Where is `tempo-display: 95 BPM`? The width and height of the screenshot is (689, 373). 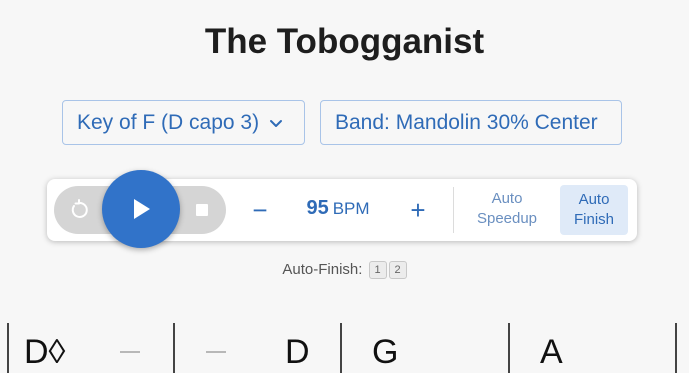 tempo-display: 95 BPM is located at coordinates (338, 208).